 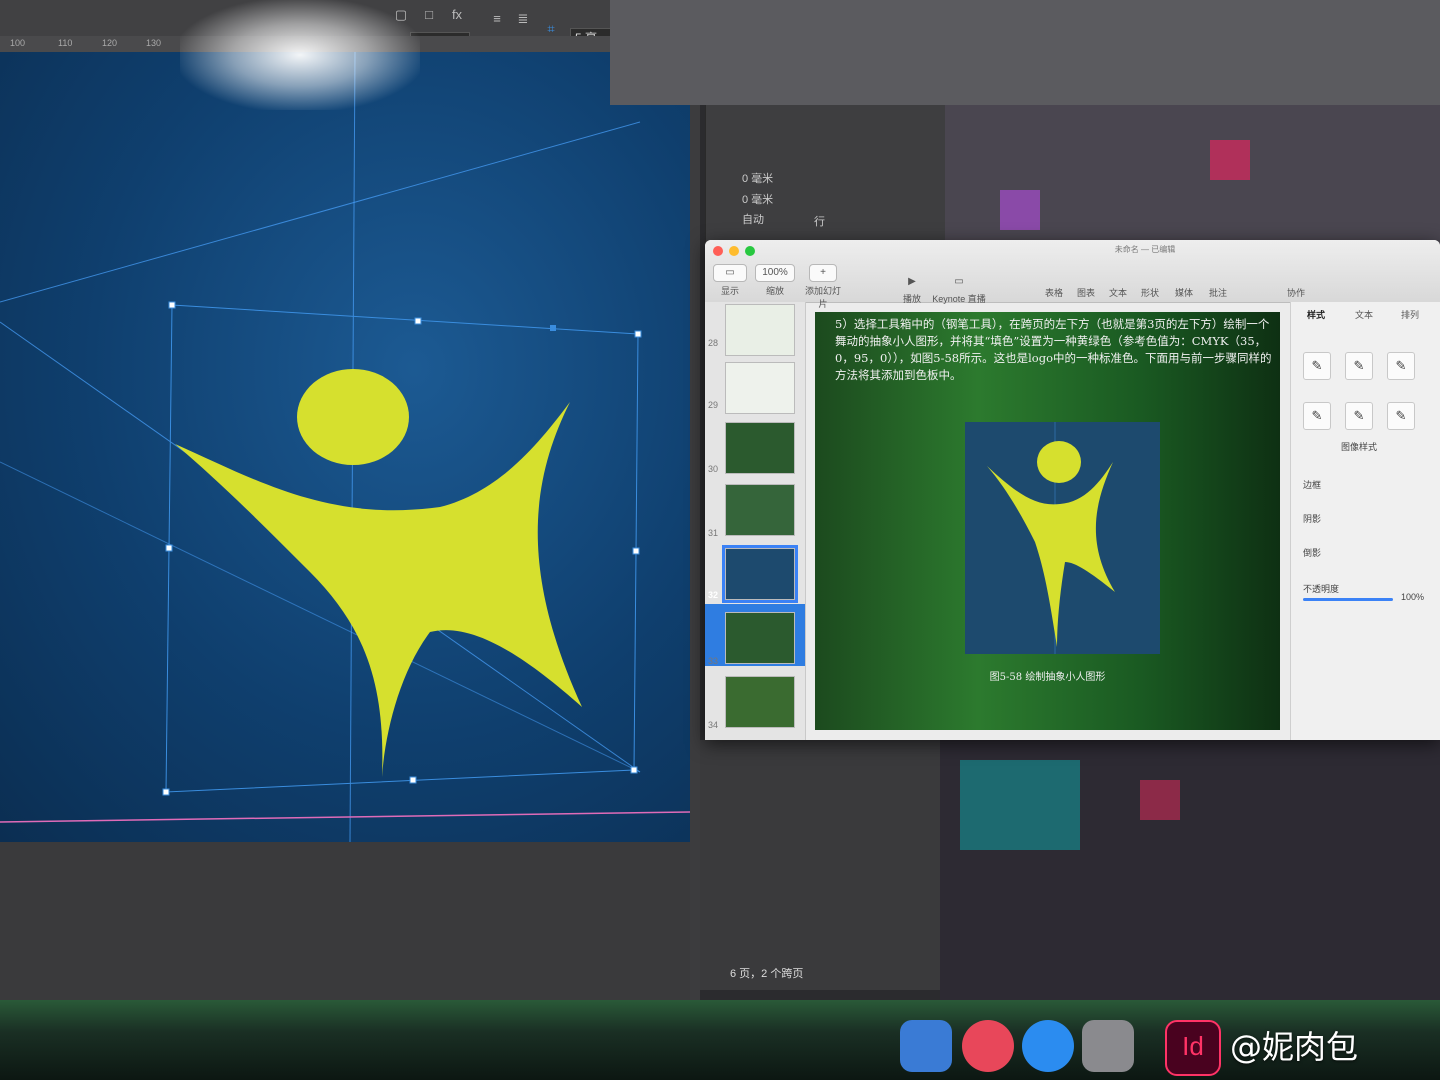 I want to click on paragraph-panel: 0 毫米 0 毫米 自动 行, so click(x=825, y=175).